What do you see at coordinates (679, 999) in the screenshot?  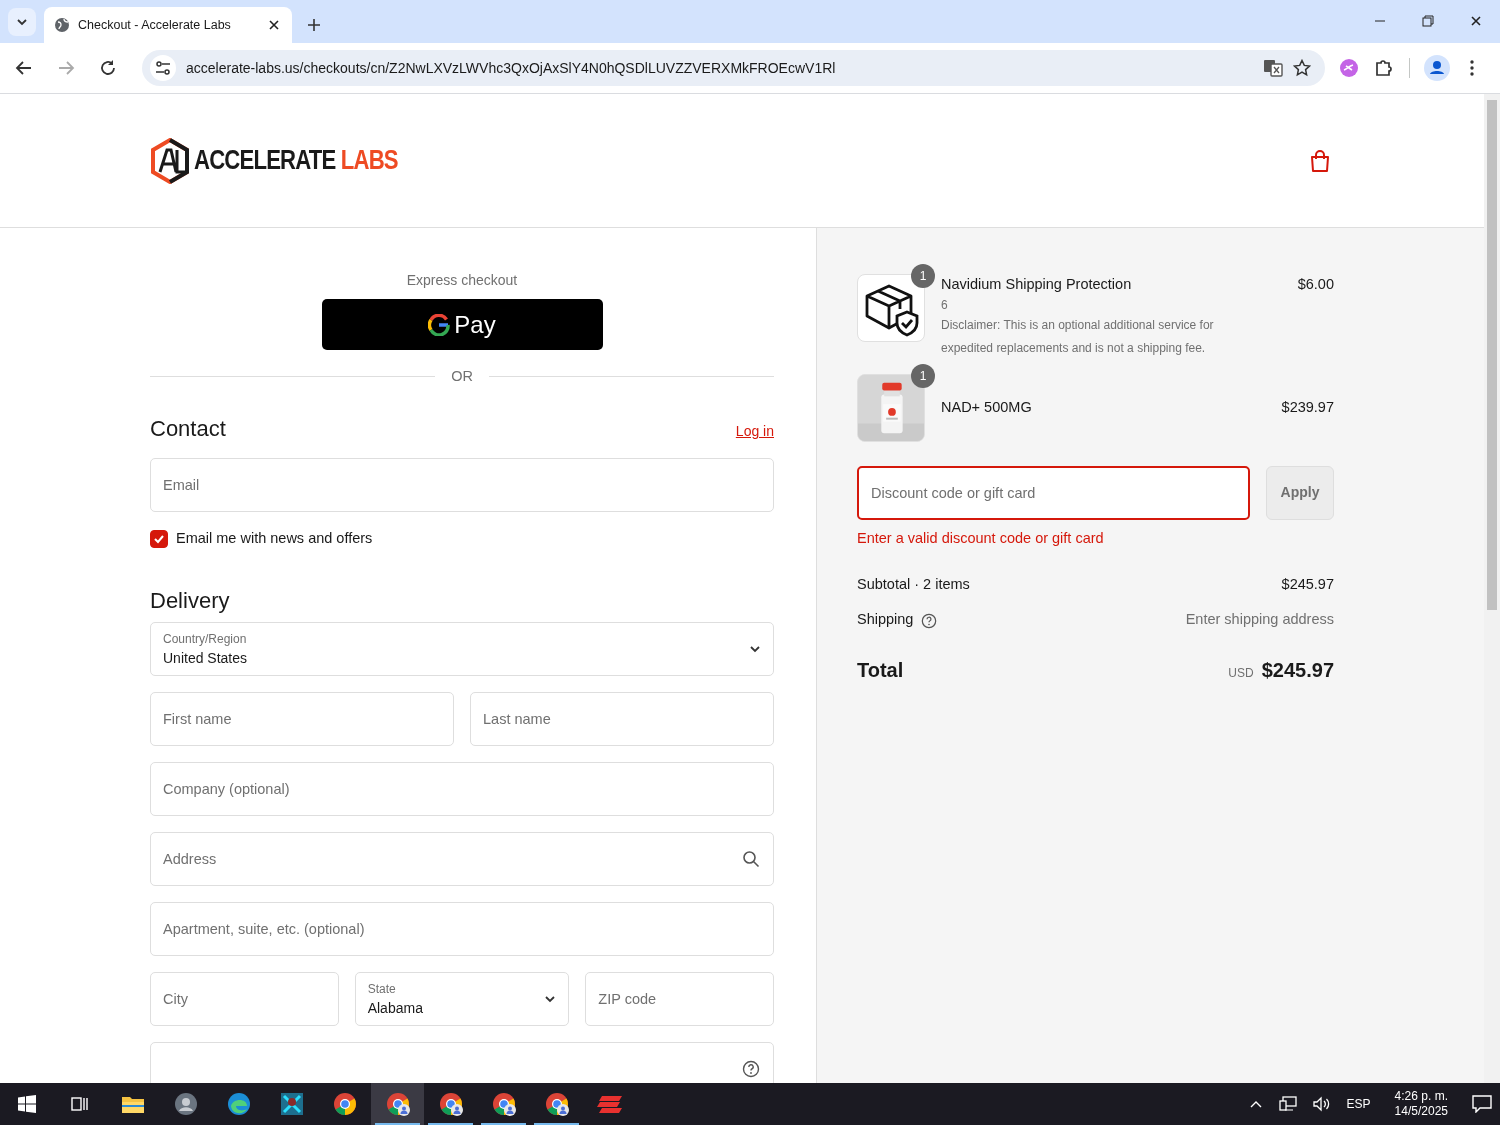 I see `input-field: ZIP code` at bounding box center [679, 999].